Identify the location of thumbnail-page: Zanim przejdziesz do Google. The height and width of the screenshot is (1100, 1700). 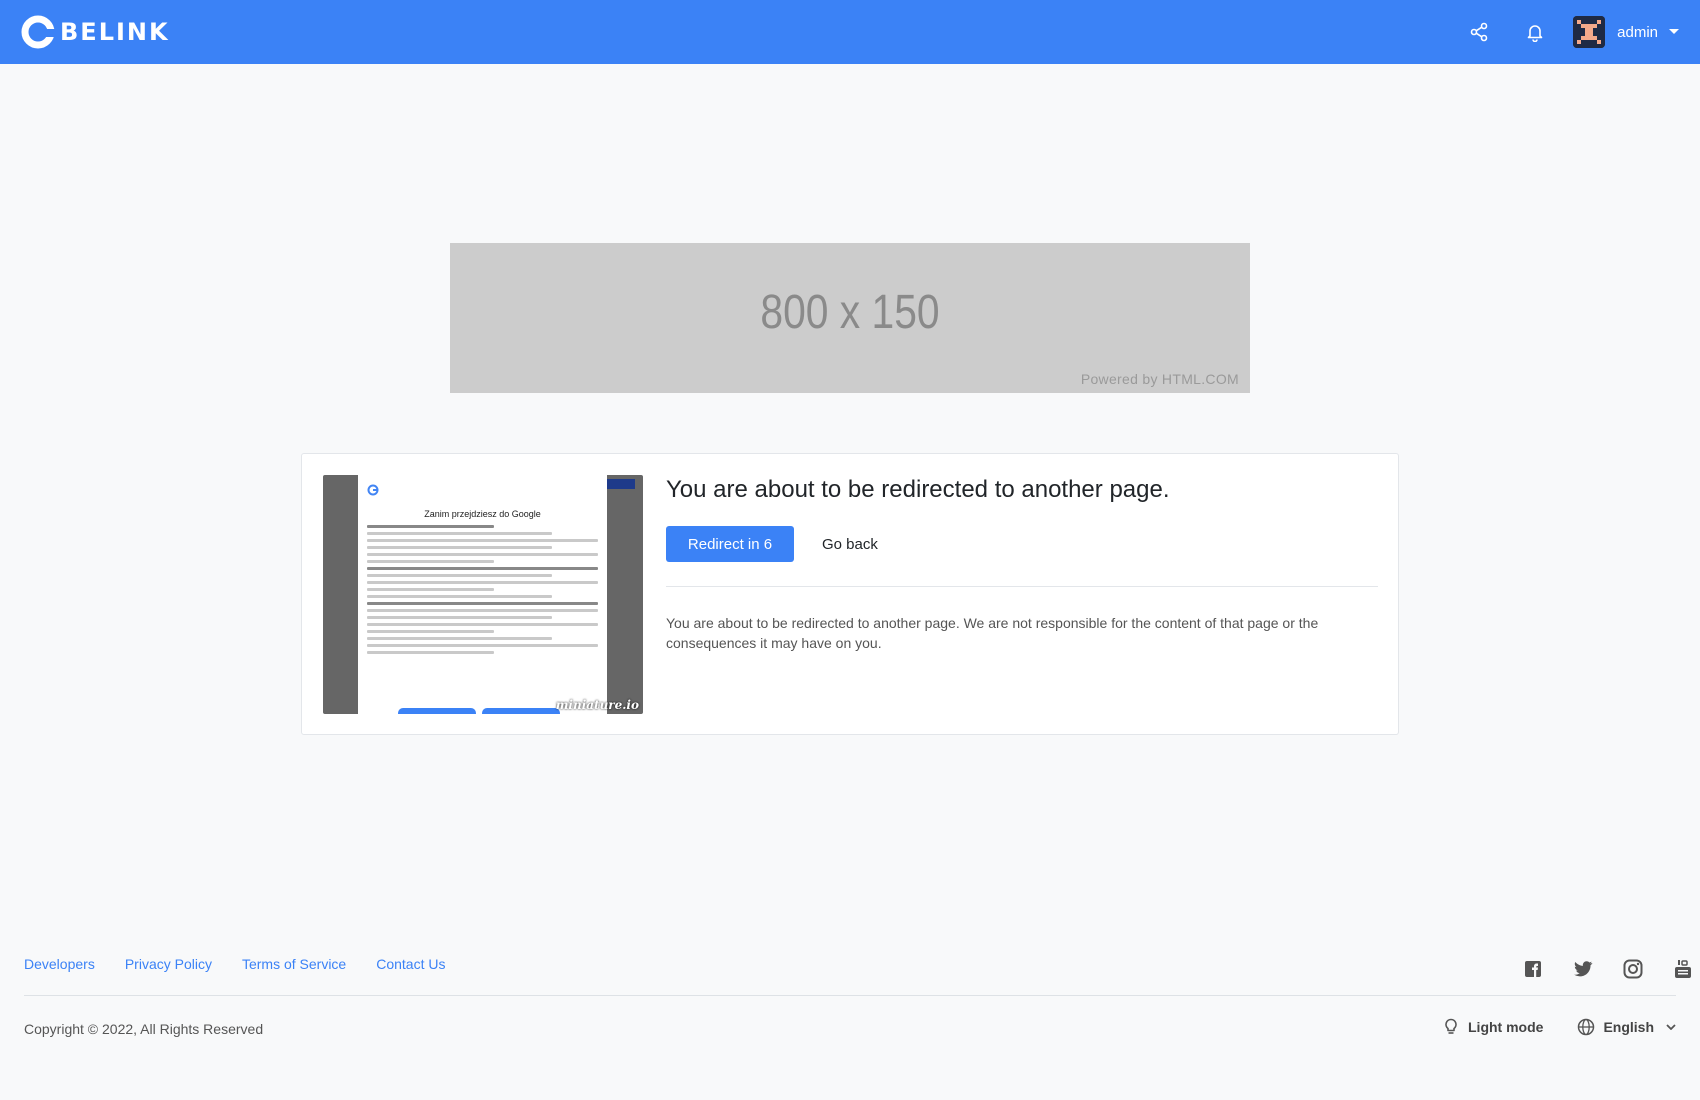
(482, 594).